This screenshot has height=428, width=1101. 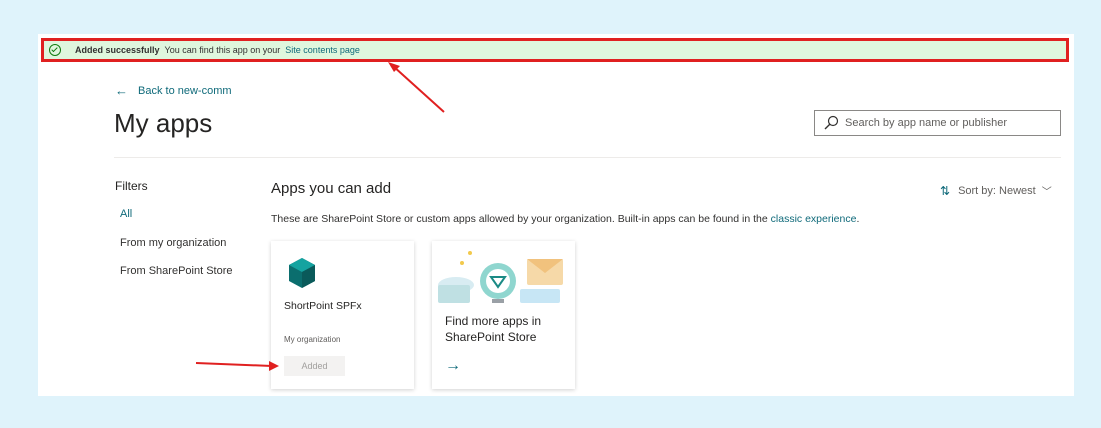 I want to click on annotation-arrow-banner, so click(x=418, y=89).